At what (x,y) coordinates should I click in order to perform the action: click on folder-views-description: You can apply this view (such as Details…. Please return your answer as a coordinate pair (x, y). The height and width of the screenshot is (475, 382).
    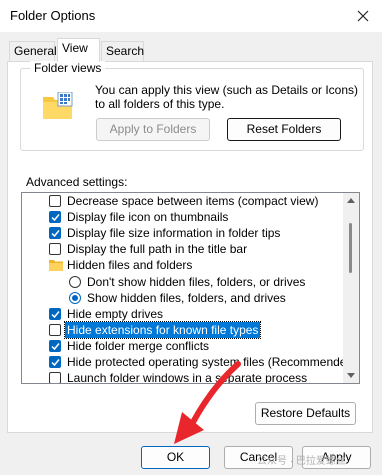
    Looking at the image, I should click on (227, 97).